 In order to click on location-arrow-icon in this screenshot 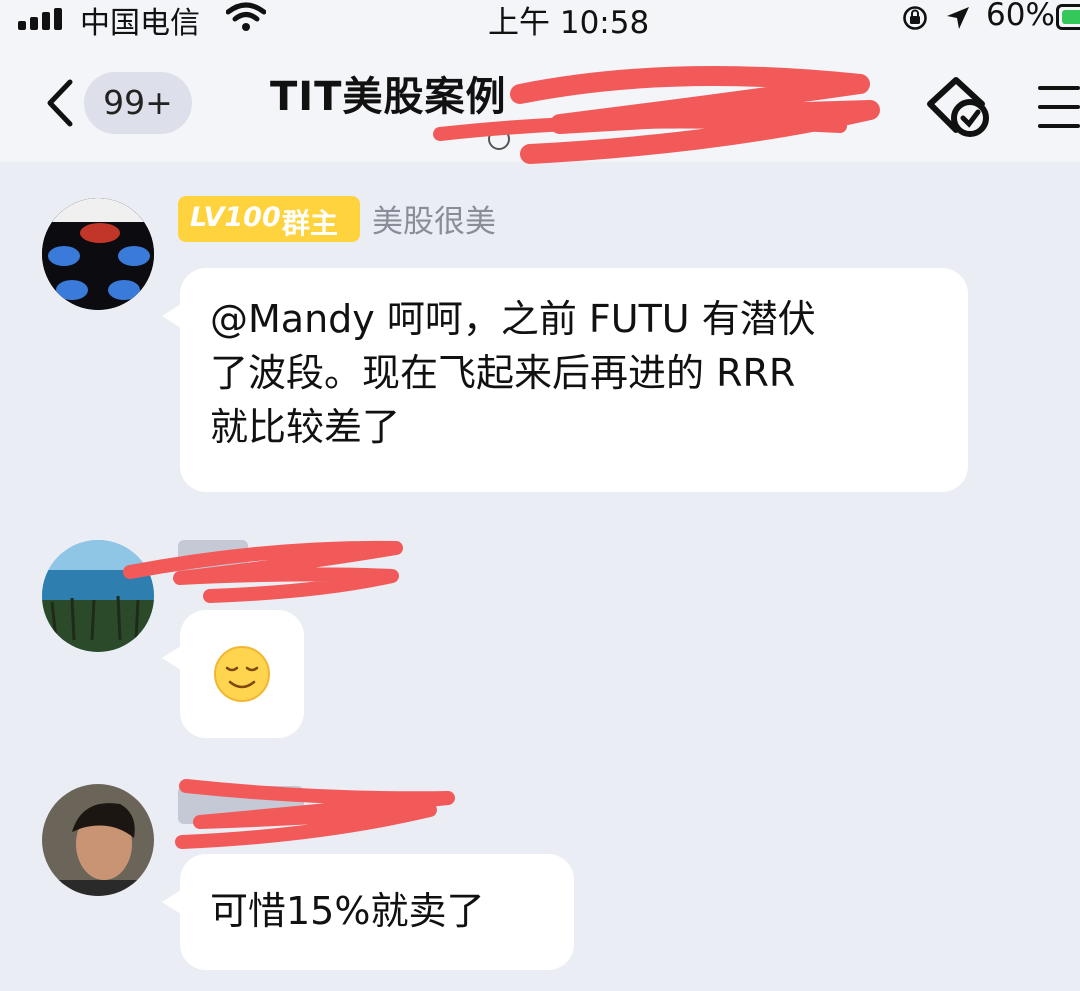, I will do `click(958, 18)`.